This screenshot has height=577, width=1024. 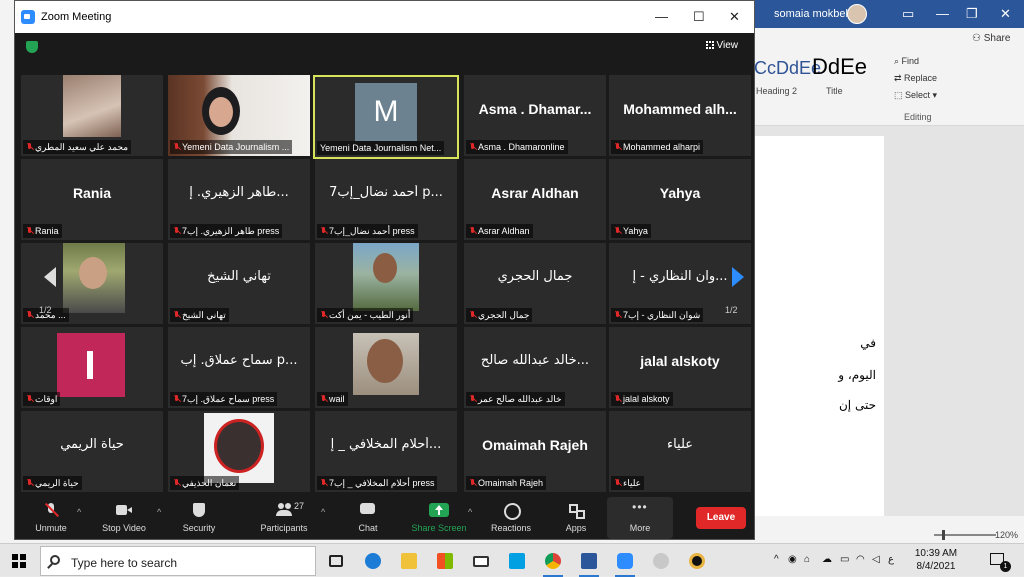 I want to click on participant-tile: جمال الحجري جمال الحجري, so click(x=535, y=283).